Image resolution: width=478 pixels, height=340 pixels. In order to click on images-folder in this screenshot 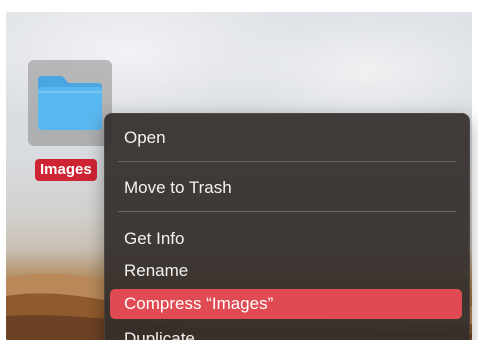, I will do `click(70, 103)`.